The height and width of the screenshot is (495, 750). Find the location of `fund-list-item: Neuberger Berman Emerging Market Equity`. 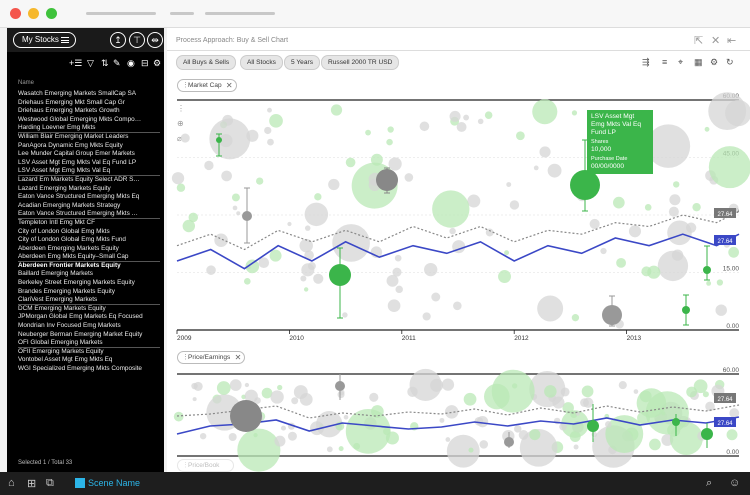

fund-list-item: Neuberger Berman Emerging Market Equity is located at coordinates (89, 335).